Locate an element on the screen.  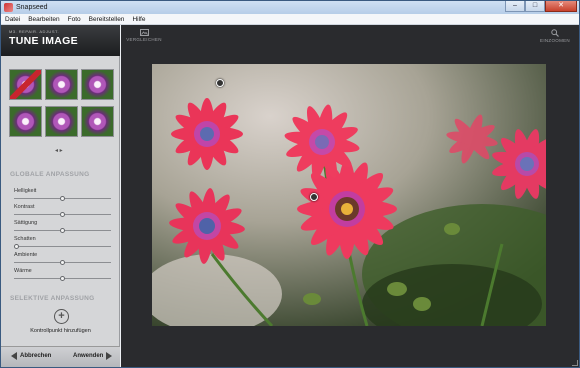
saturation-slider is located at coordinates (62, 230).